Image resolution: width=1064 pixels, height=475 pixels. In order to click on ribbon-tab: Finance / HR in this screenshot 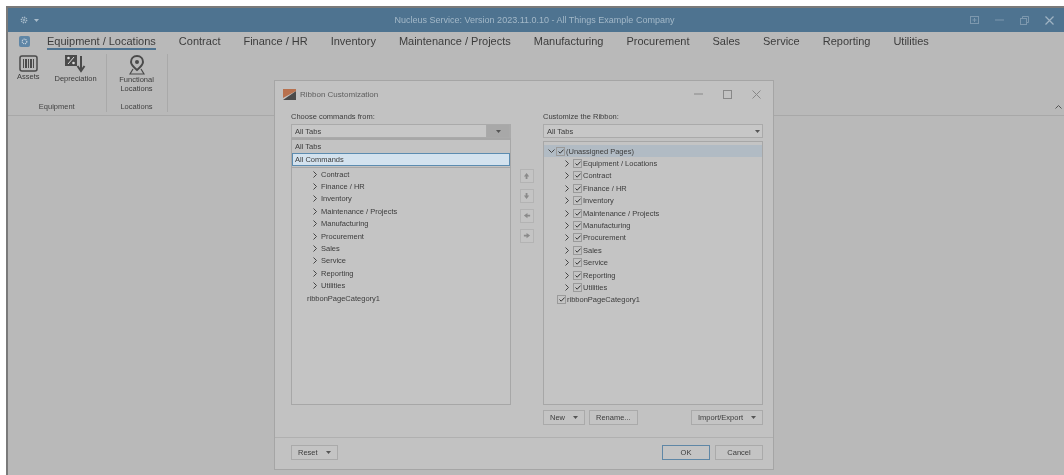, I will do `click(275, 41)`.